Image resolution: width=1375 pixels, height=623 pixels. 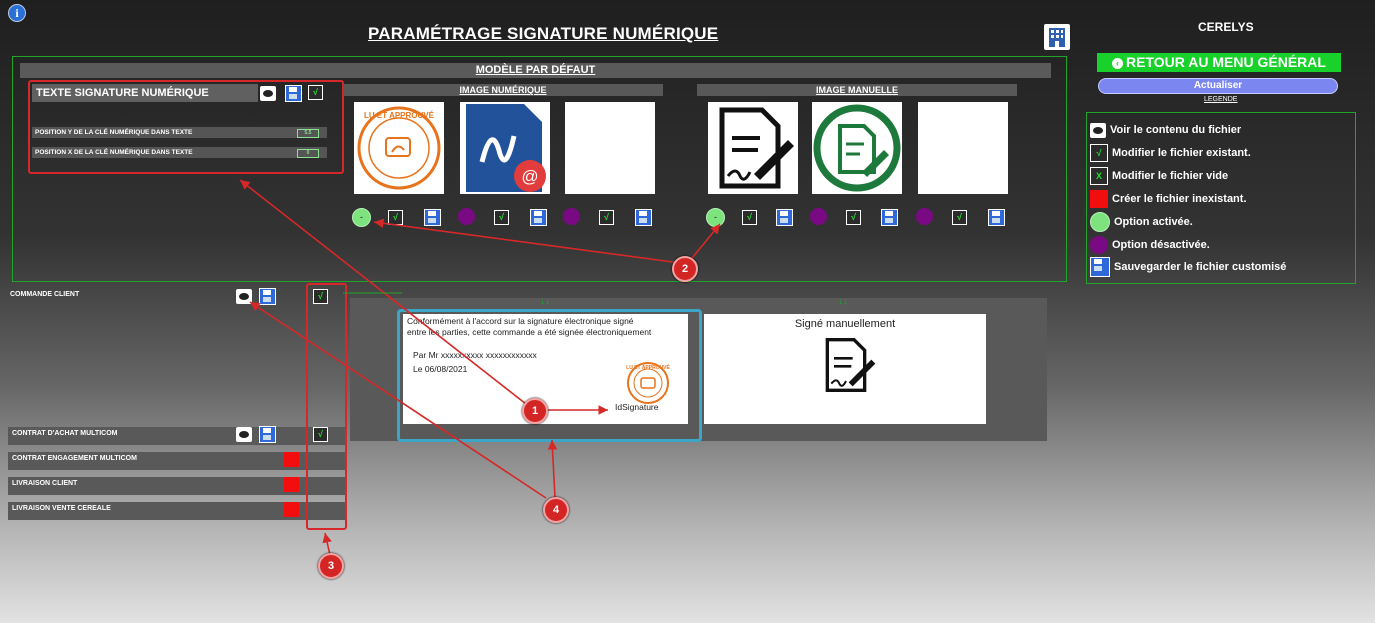 What do you see at coordinates (556, 510) in the screenshot?
I see `annotation-badge: 4` at bounding box center [556, 510].